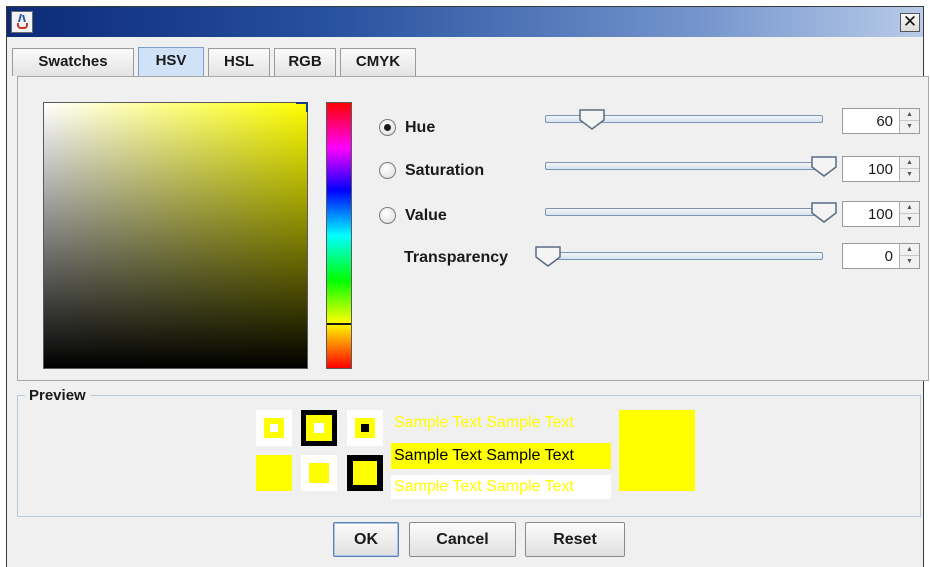 The image size is (930, 567). I want to click on transparency-slider-track, so click(684, 256).